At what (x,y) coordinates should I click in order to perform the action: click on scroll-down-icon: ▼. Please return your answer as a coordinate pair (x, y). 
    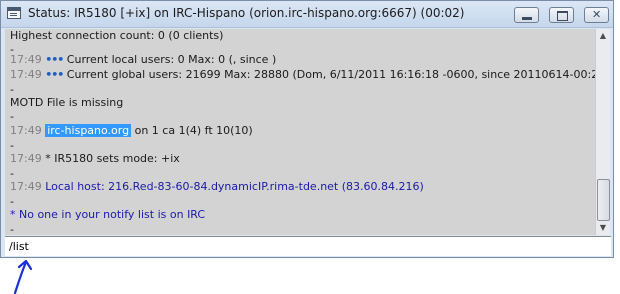
    Looking at the image, I should click on (603, 228).